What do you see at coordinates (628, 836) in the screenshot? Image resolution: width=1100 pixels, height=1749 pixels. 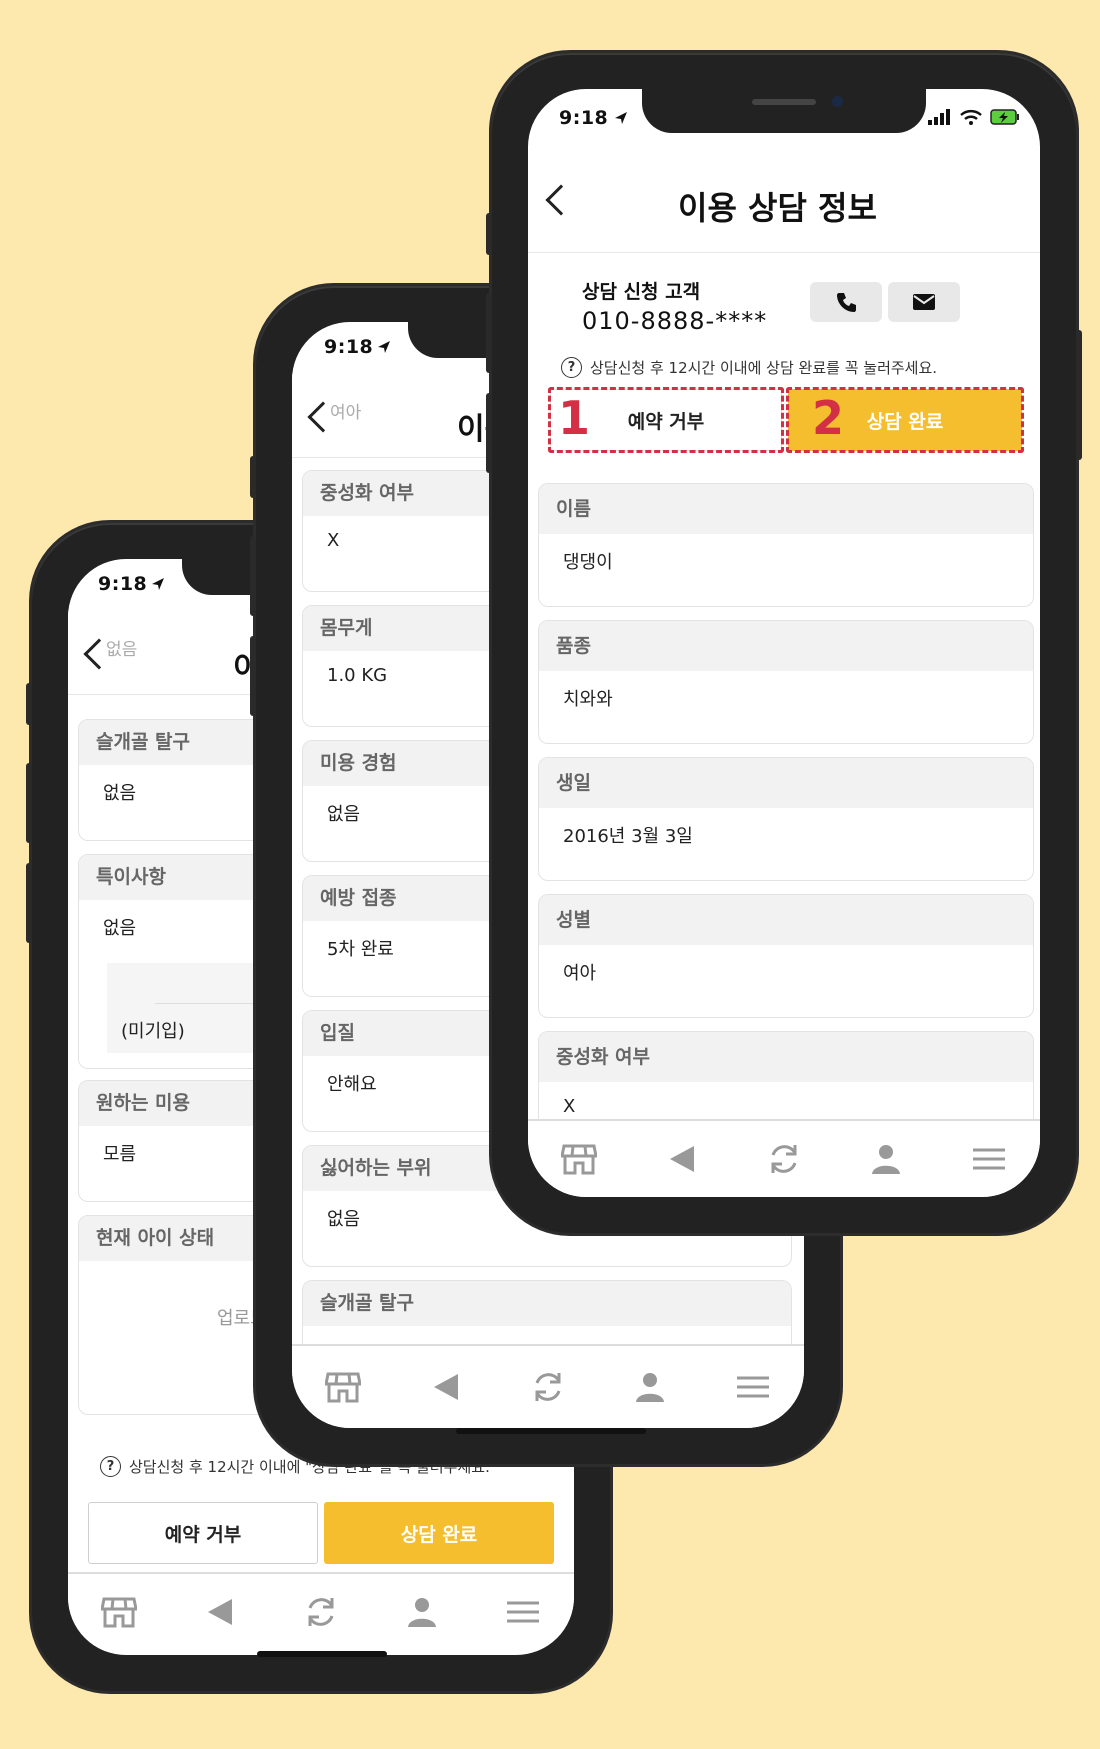 I see `card-value: 2016년 3월 3일` at bounding box center [628, 836].